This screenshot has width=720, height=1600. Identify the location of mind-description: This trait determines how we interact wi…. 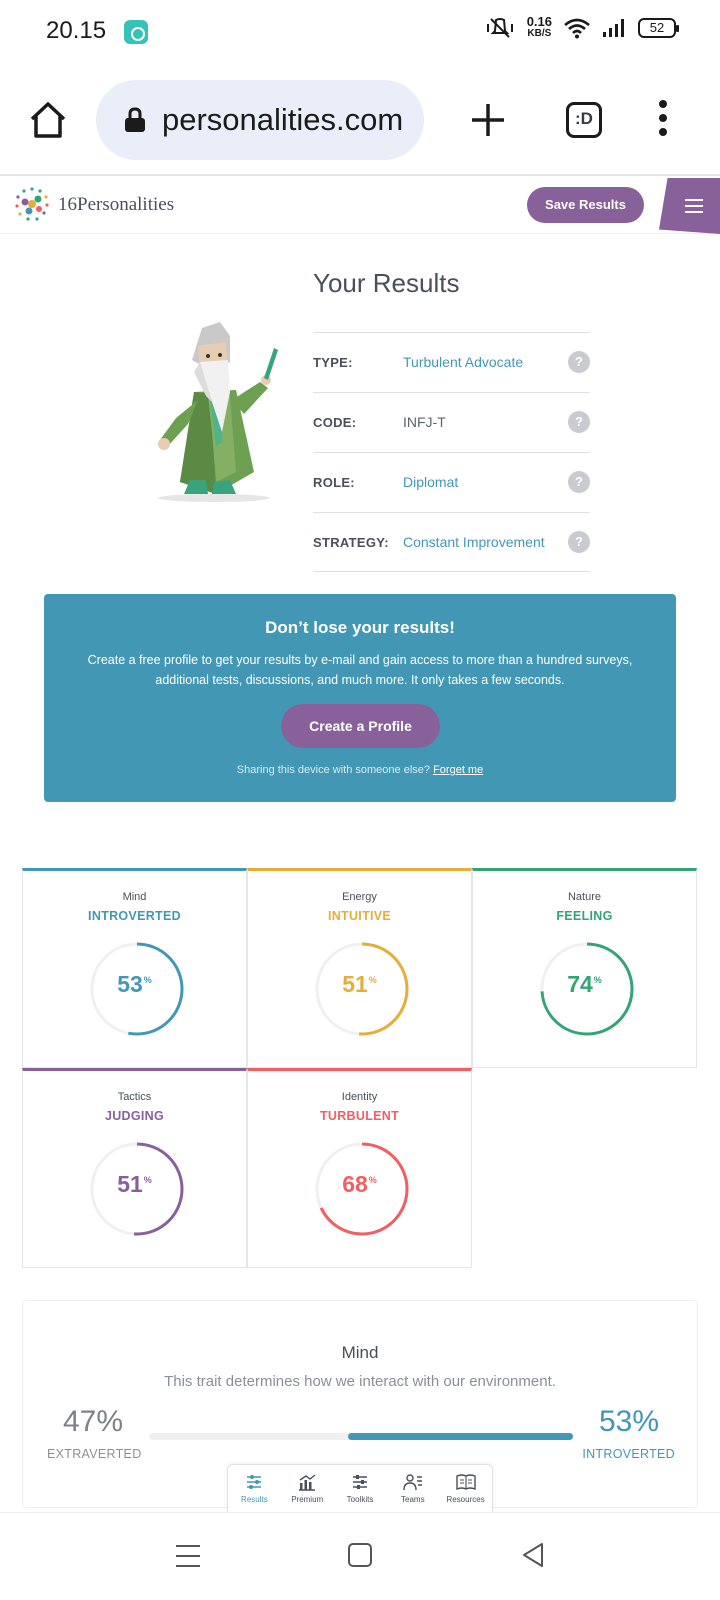
(360, 1381).